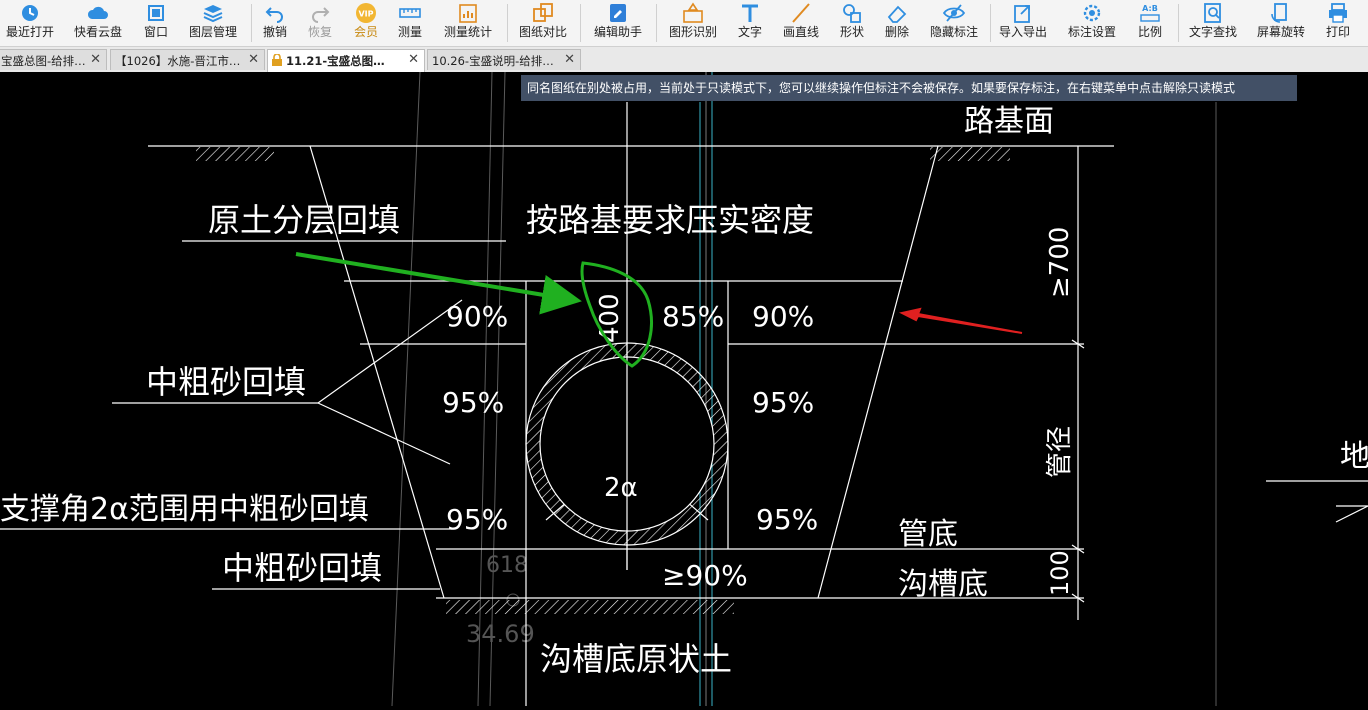  I want to click on window-icon, so click(156, 13).